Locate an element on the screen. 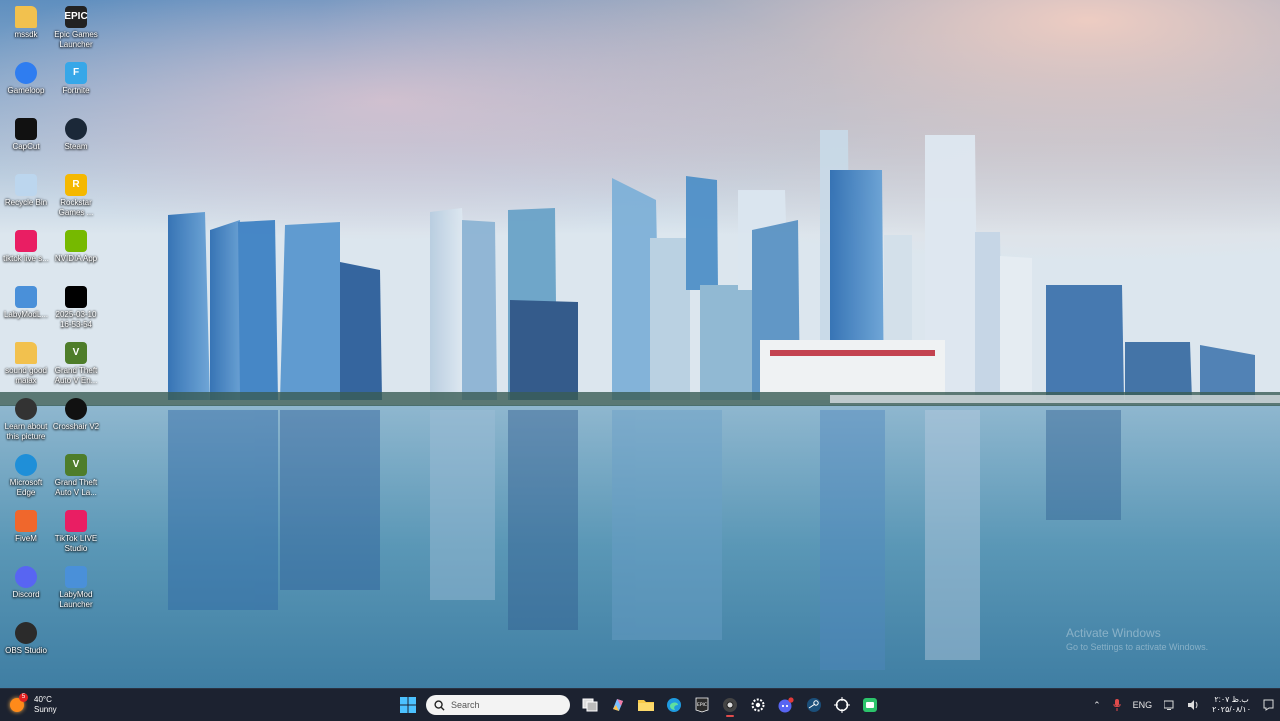 This screenshot has height=721, width=1280. start-button is located at coordinates (408, 705).